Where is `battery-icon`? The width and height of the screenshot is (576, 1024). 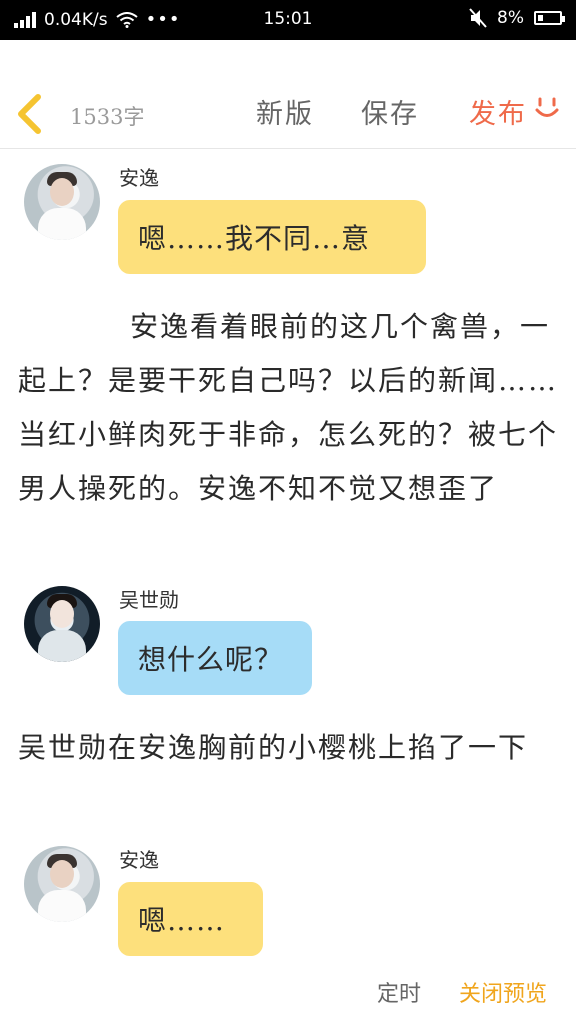
battery-icon is located at coordinates (549, 18).